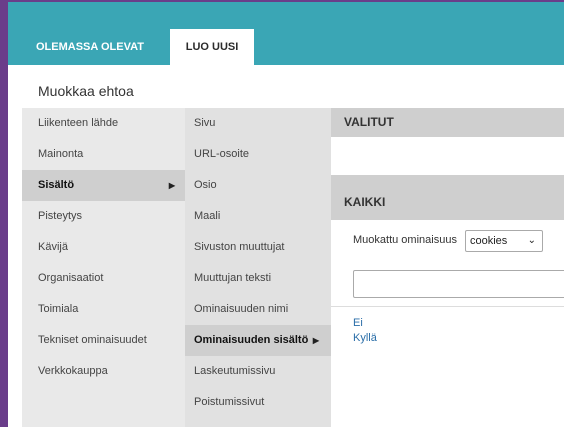 The height and width of the screenshot is (427, 564). Describe the element at coordinates (489, 241) in the screenshot. I see `custom-property-value: cookies` at that location.